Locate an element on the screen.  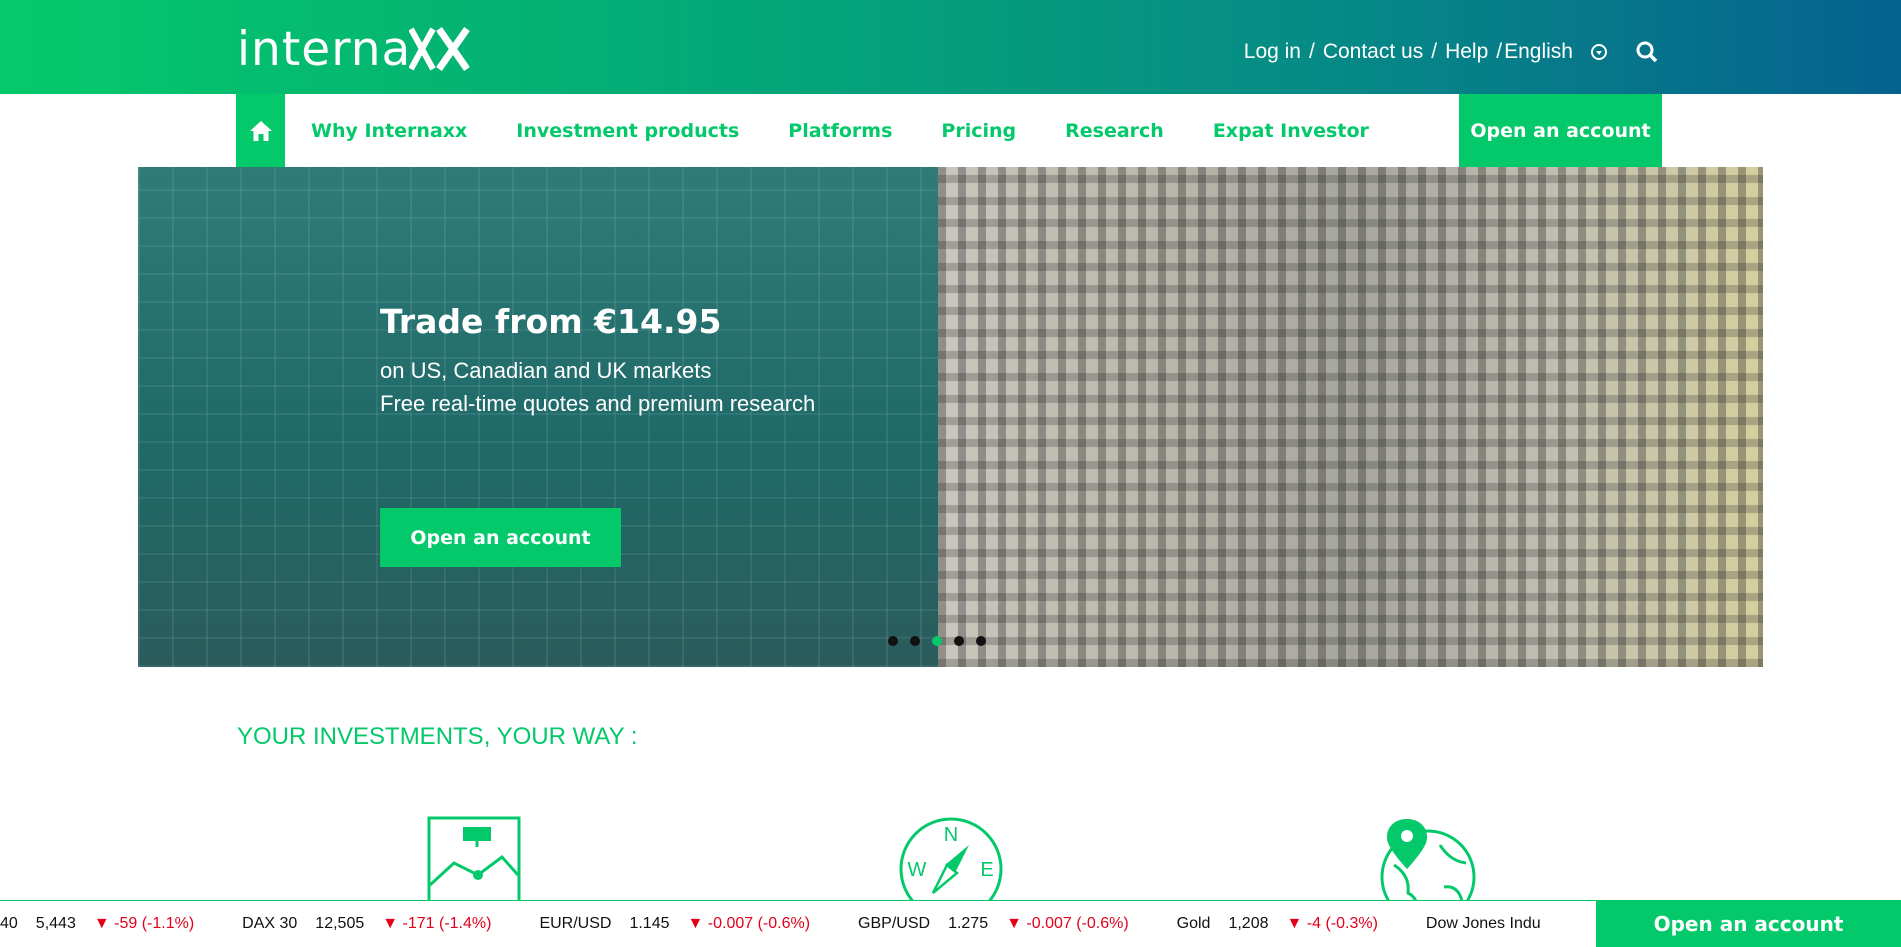
ticker-item: GBP/USD 1.275 ▼ -0.007 (-0.6%) is located at coordinates (993, 924).